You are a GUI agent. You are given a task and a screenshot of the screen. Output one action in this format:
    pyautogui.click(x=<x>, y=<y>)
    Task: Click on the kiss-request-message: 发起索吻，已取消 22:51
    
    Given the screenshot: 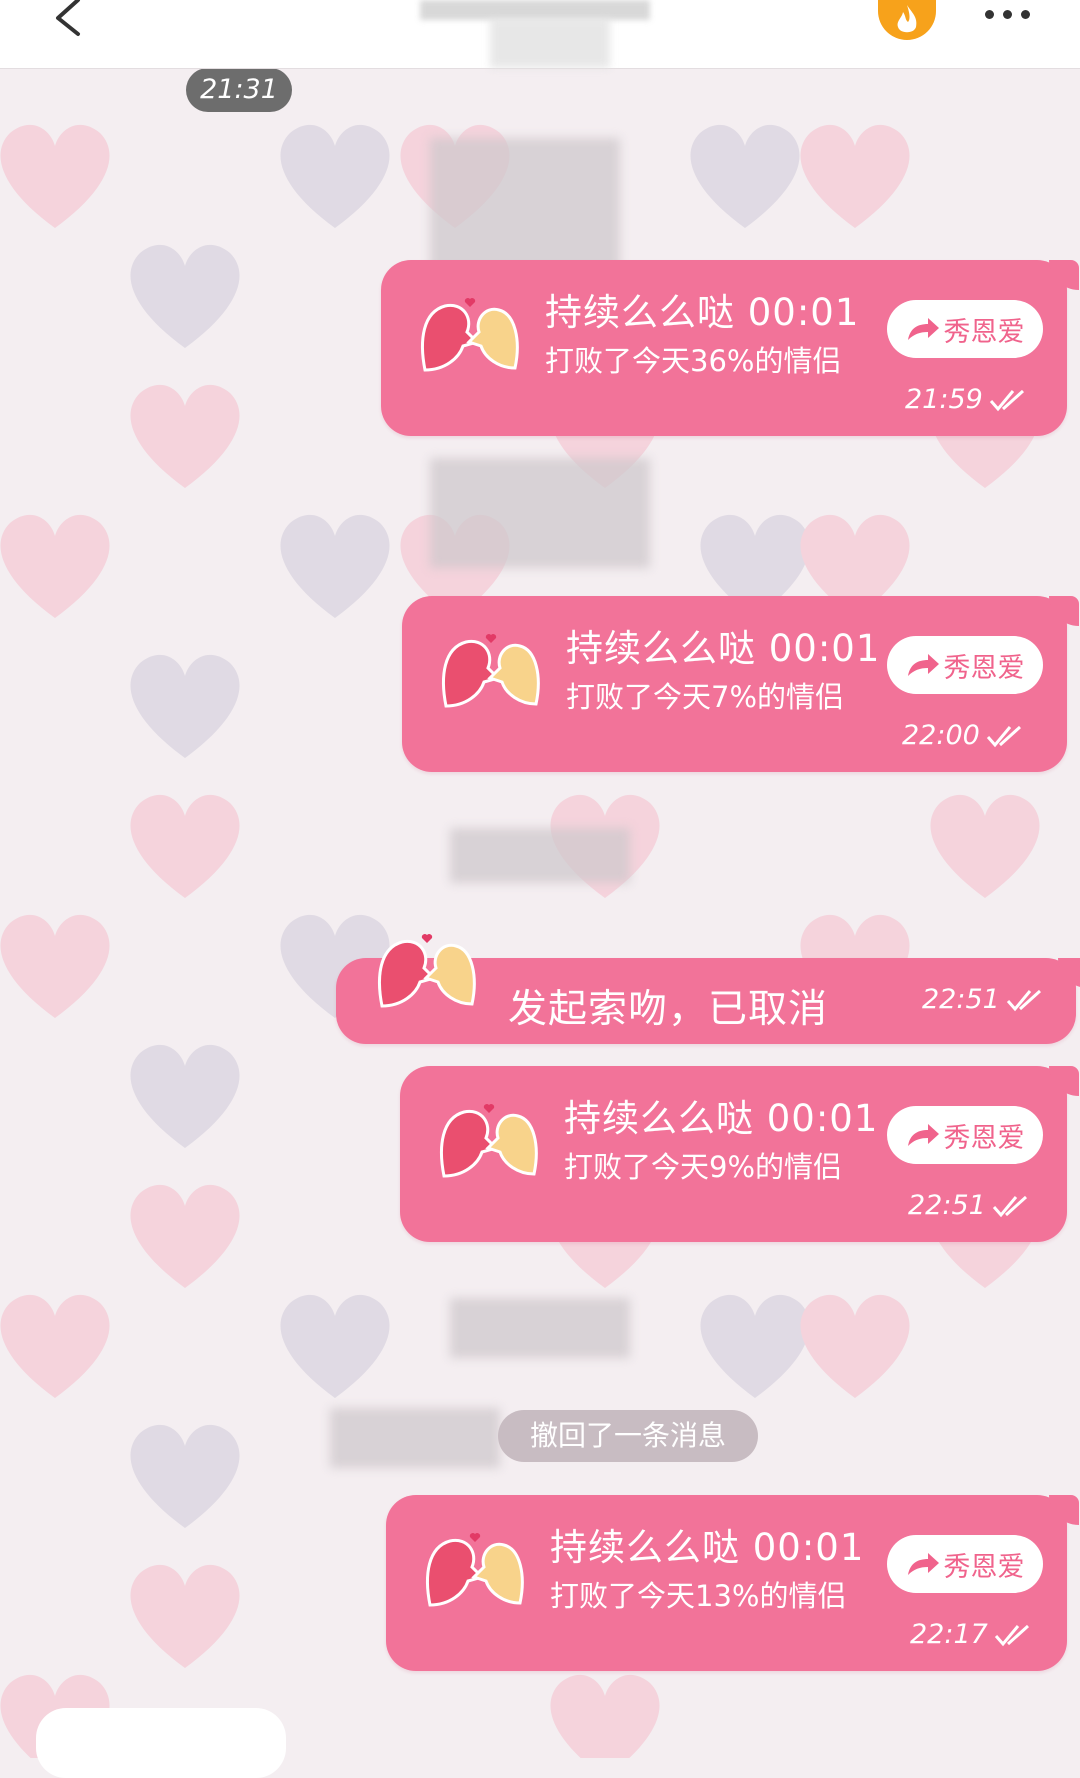 What is the action you would take?
    pyautogui.click(x=708, y=989)
    